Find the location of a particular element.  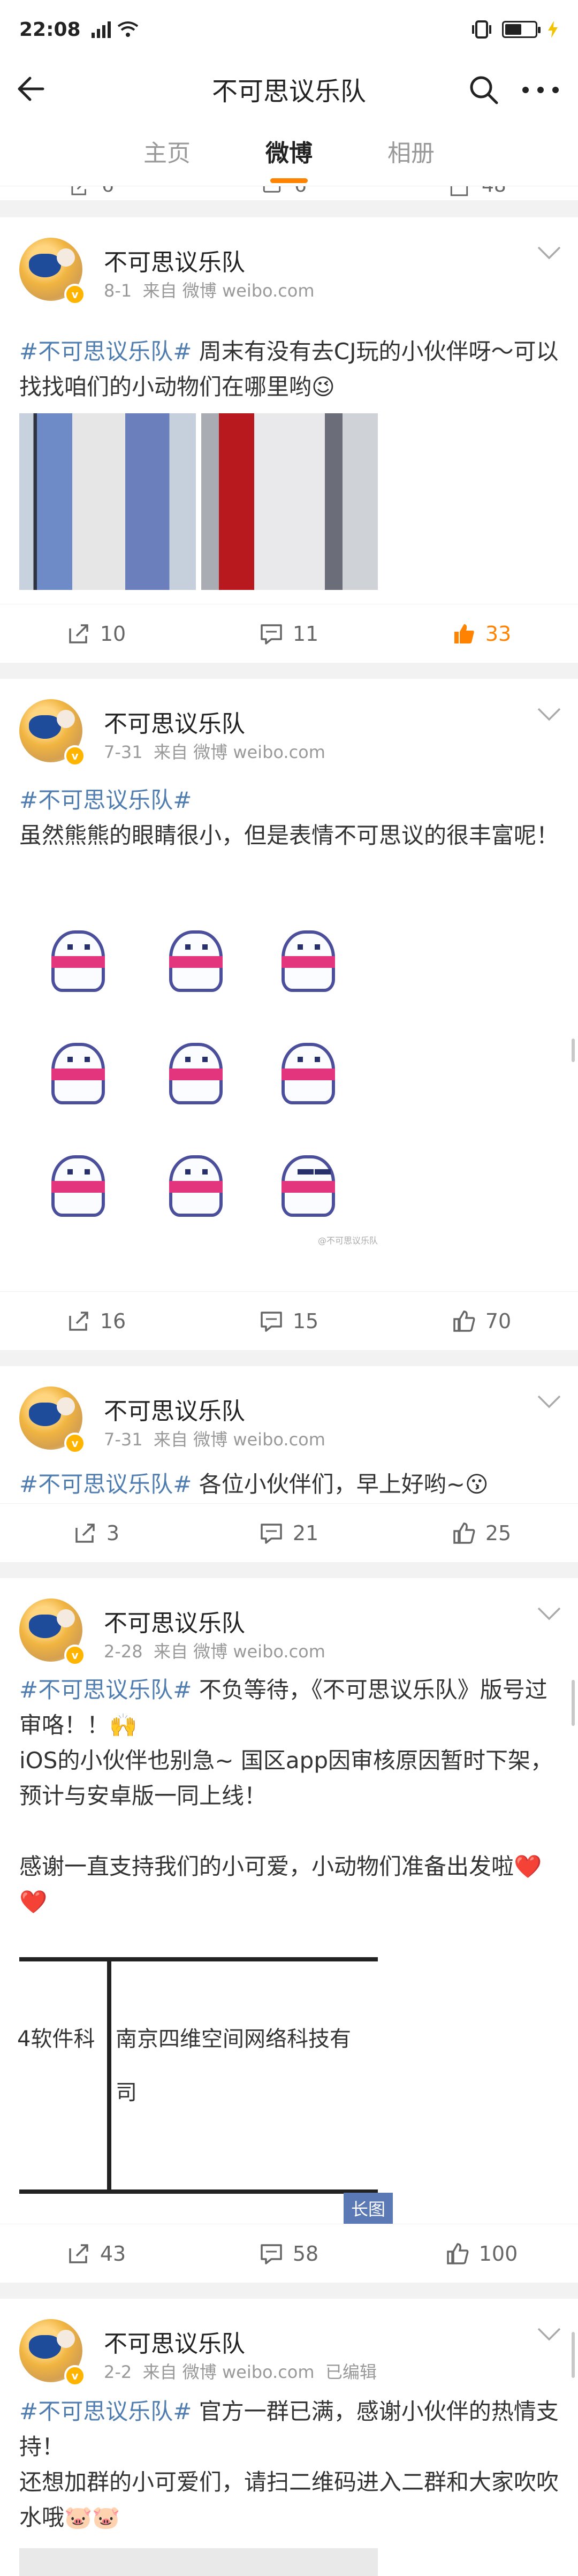

image-text: 4软件科 is located at coordinates (56, 2039).